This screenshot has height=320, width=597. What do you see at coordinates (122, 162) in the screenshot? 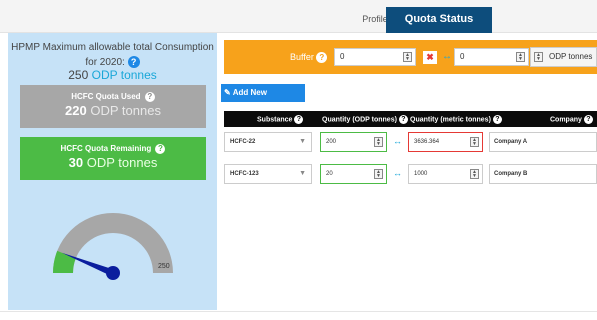
I see `quota-remaining-unit: ODP tonnes` at bounding box center [122, 162].